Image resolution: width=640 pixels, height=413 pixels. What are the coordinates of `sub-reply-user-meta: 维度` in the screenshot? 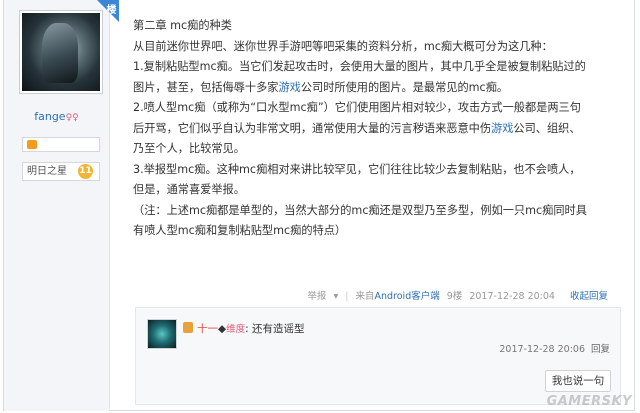 It's located at (236, 329).